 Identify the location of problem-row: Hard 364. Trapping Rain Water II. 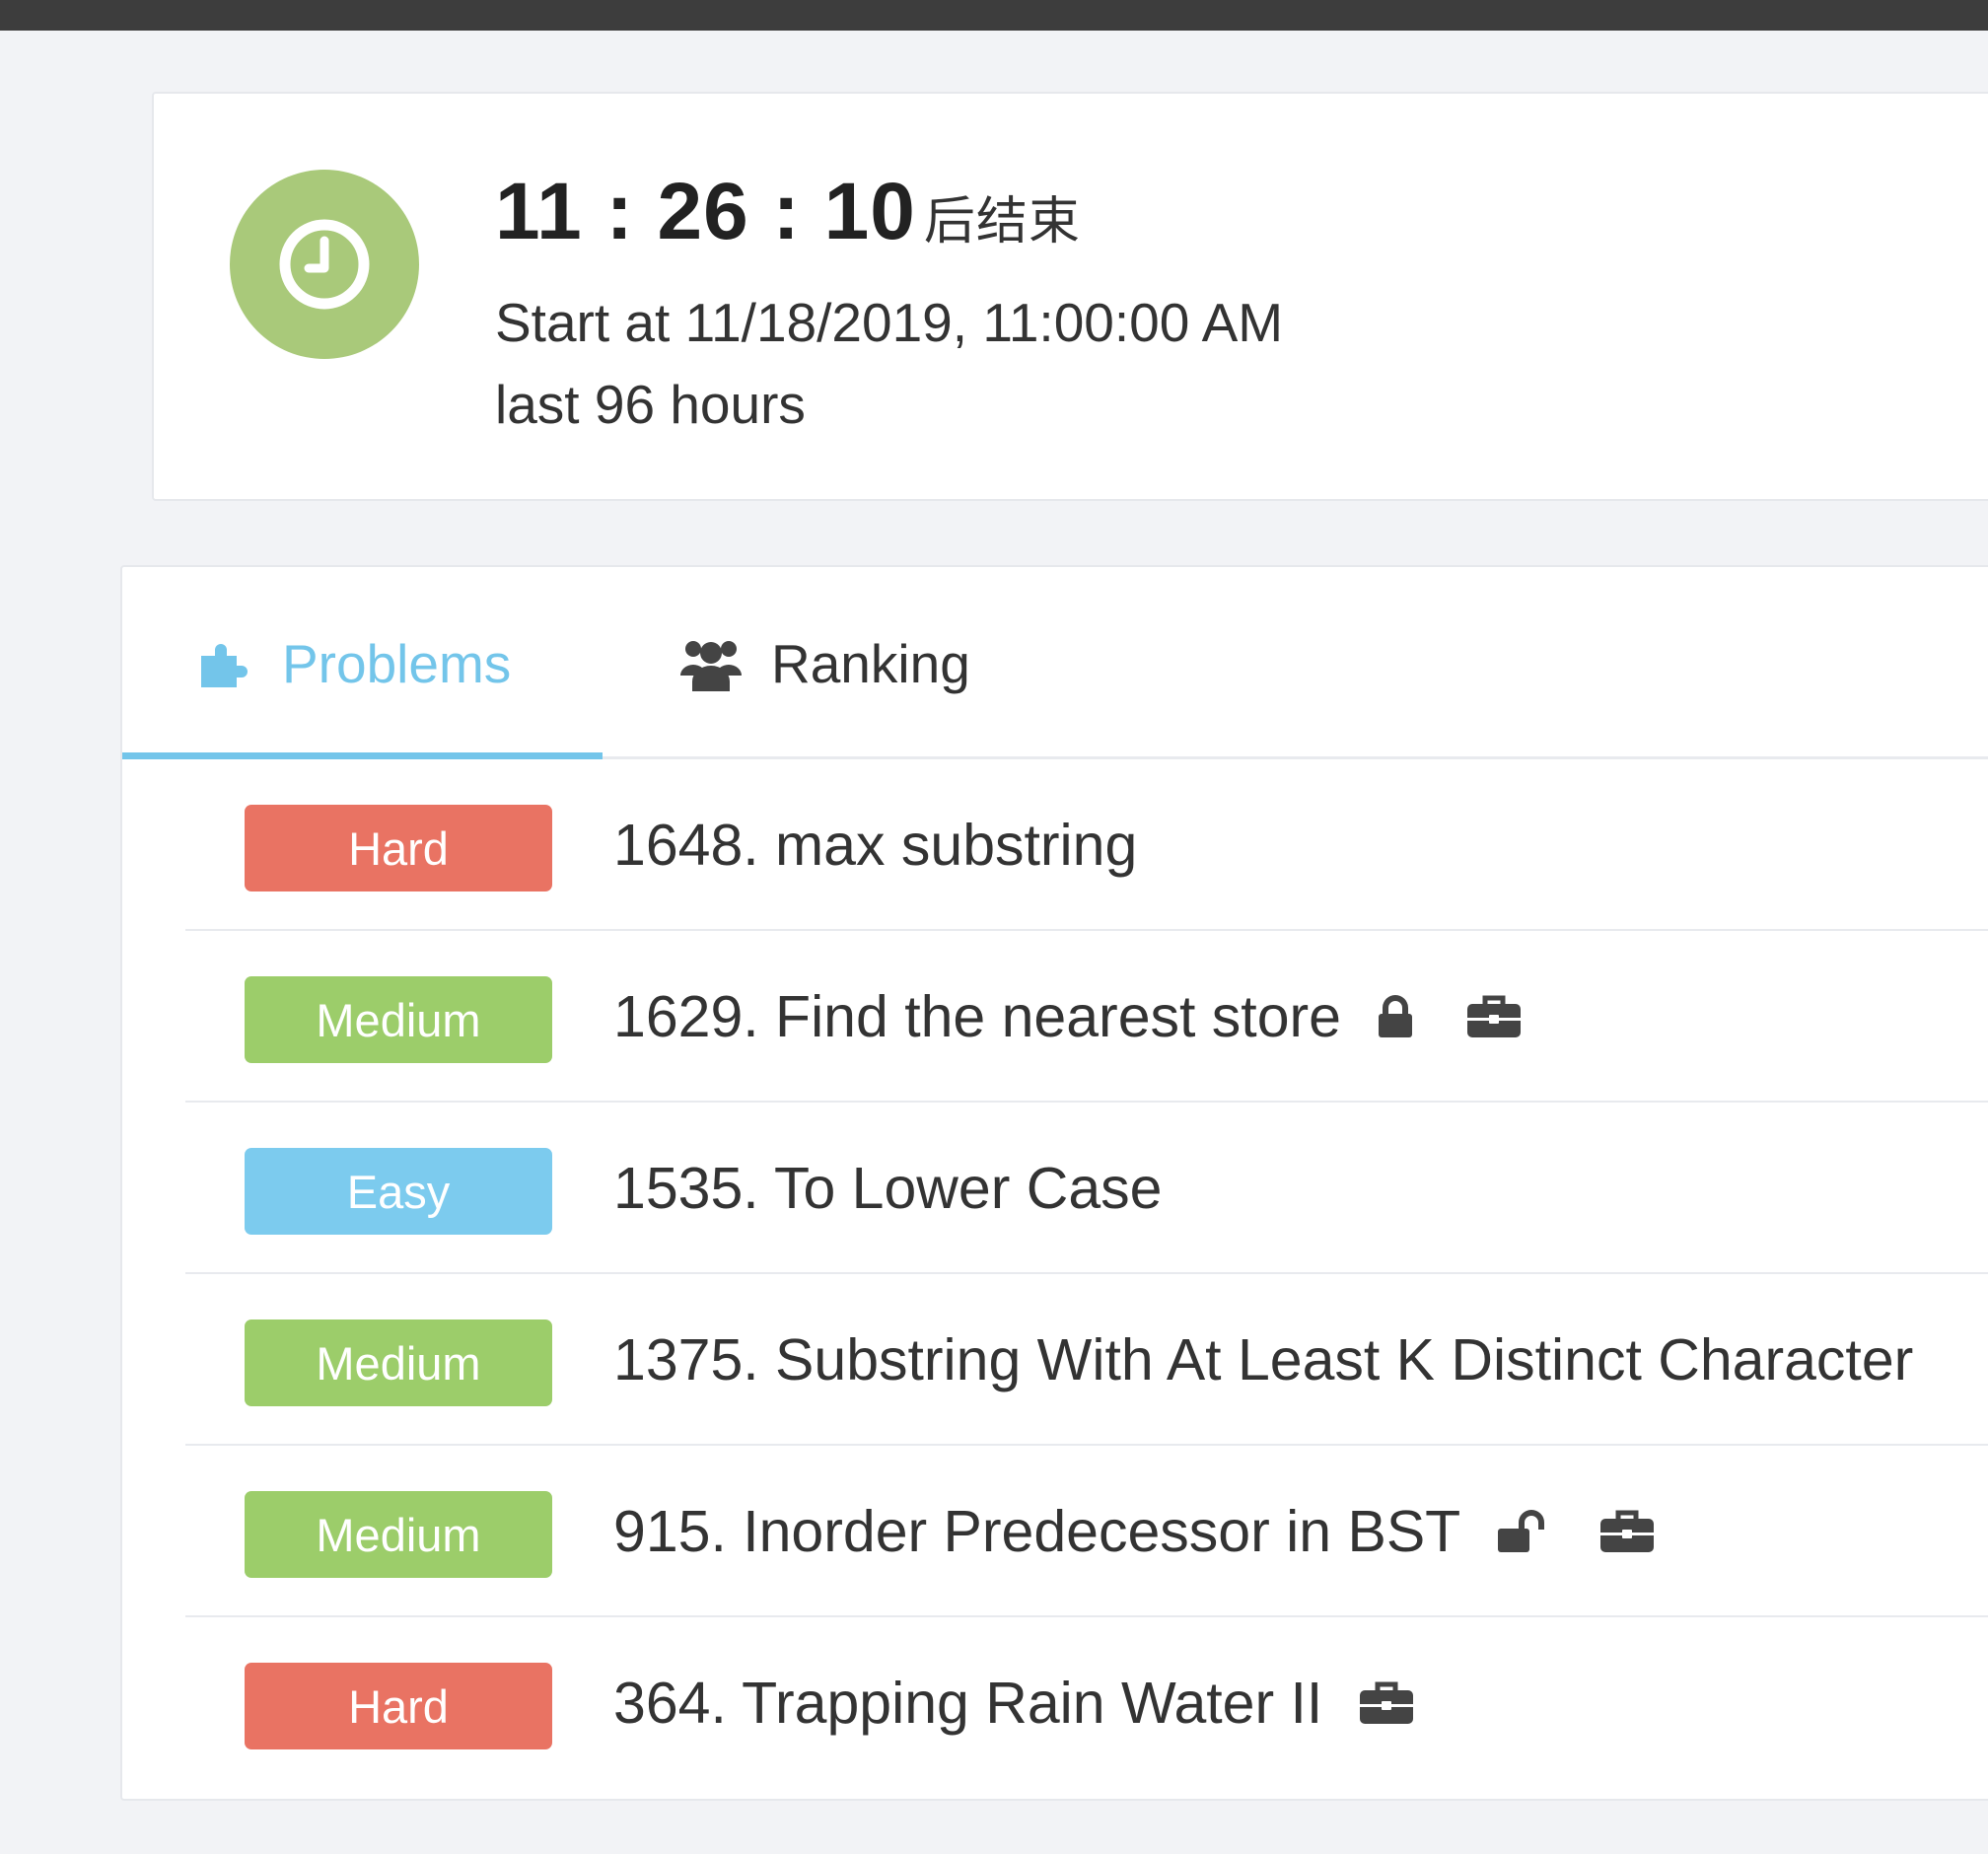
(1086, 1703).